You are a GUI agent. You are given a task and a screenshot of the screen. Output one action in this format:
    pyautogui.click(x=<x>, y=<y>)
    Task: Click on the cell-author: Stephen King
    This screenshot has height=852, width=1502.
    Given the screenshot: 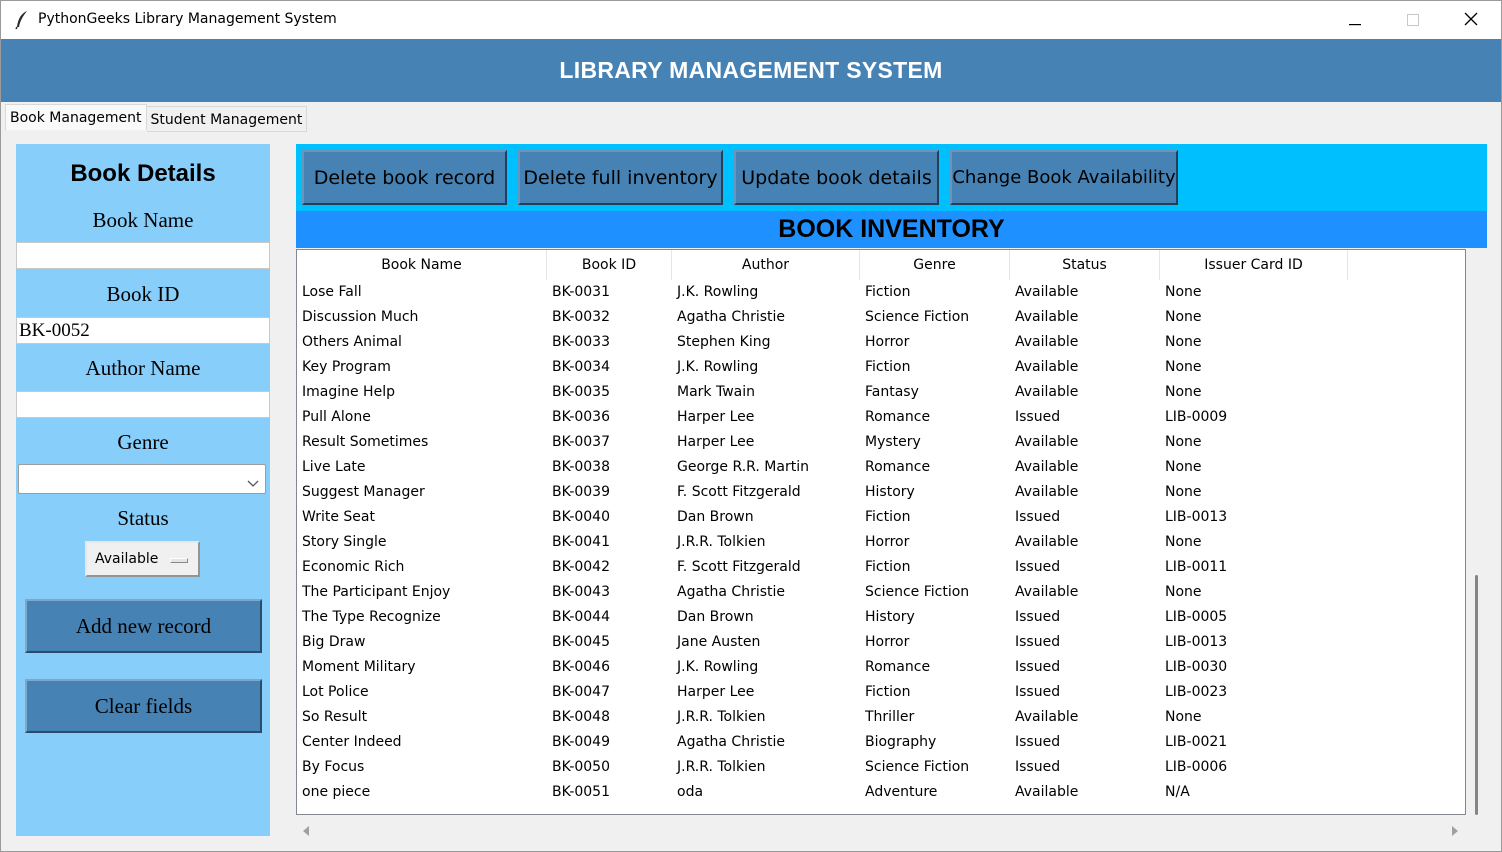 What is the action you would take?
    pyautogui.click(x=724, y=342)
    